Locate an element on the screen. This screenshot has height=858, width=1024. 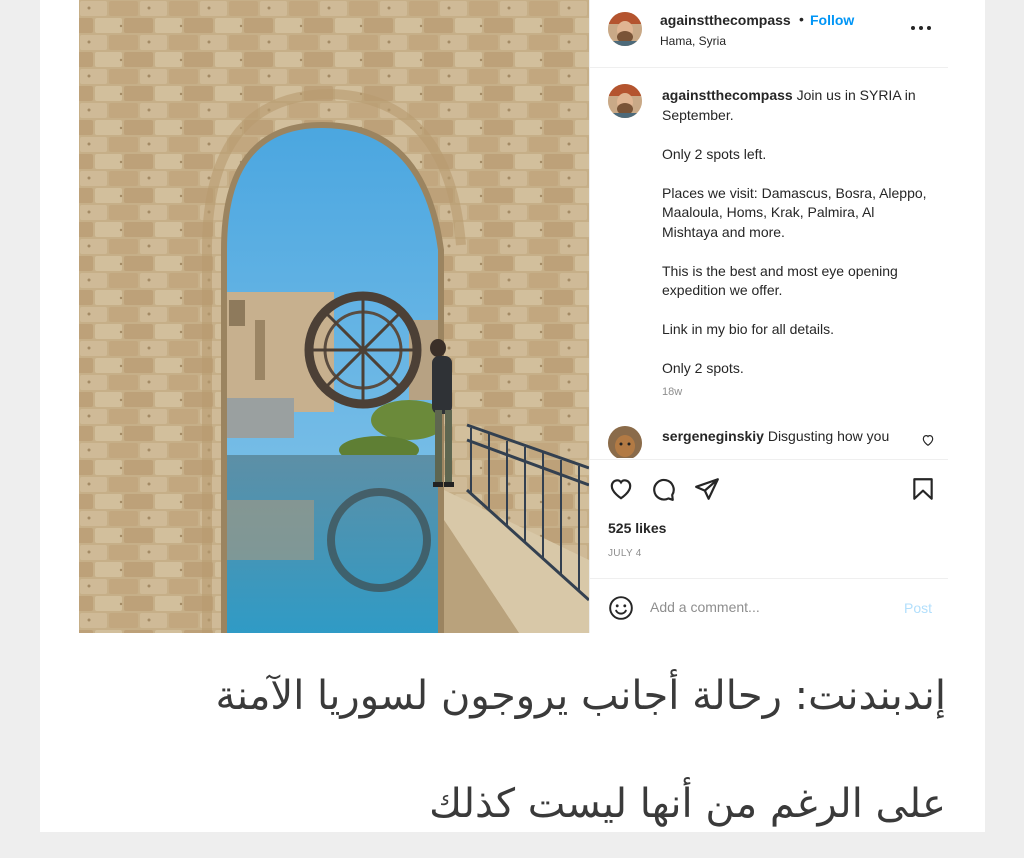
headline-line-2: على الرغم من أنها ليست كذلك is located at coordinates (687, 804).